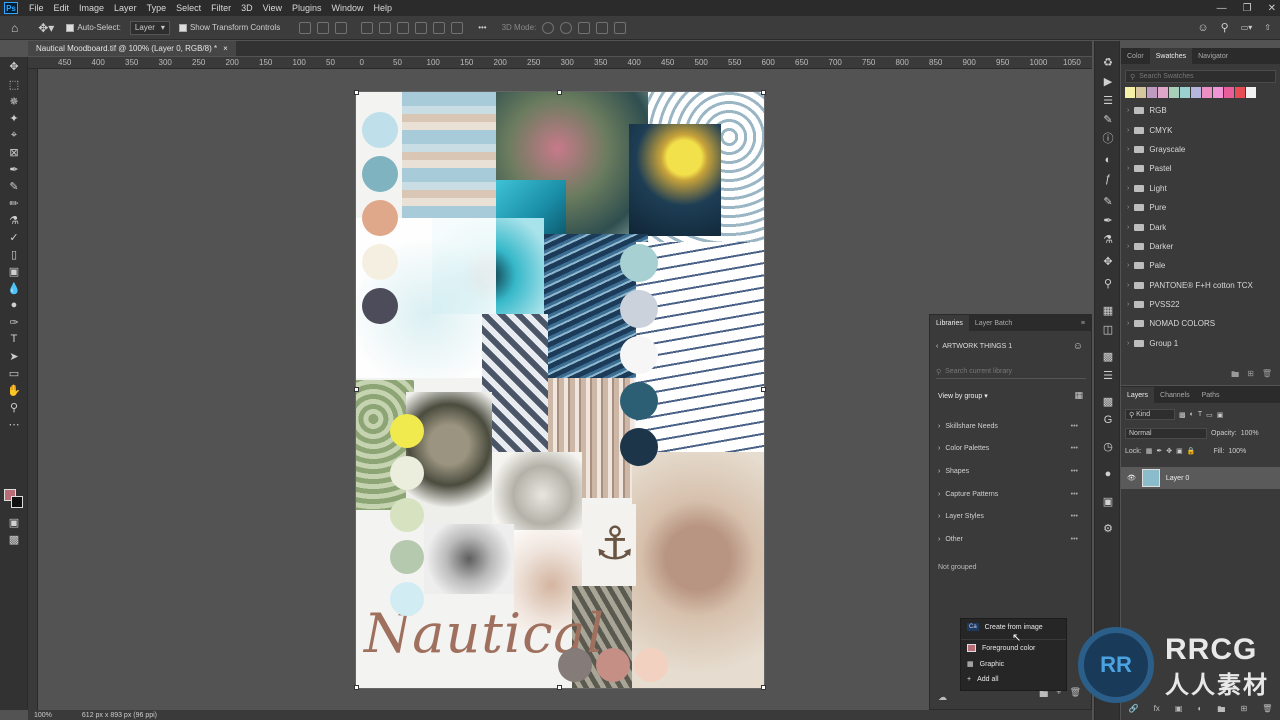 The height and width of the screenshot is (720, 1280). Describe the element at coordinates (17, 502) in the screenshot. I see `background-color-swatch` at that location.